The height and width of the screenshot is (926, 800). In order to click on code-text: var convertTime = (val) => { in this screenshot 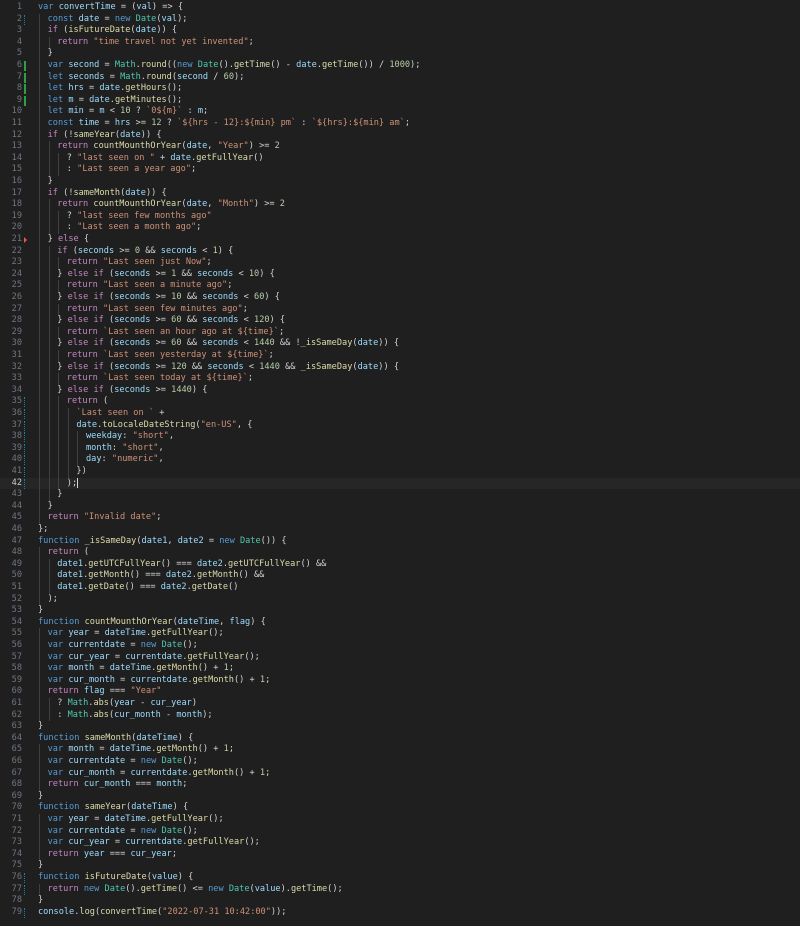, I will do `click(110, 8)`.